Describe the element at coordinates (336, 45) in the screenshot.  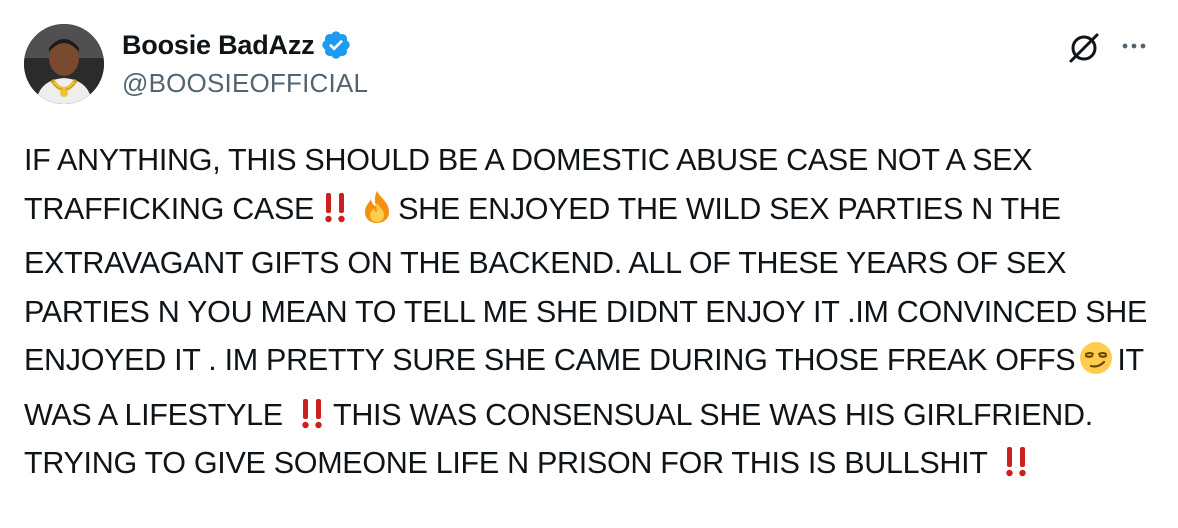
I see `verified-badge-icon` at that location.